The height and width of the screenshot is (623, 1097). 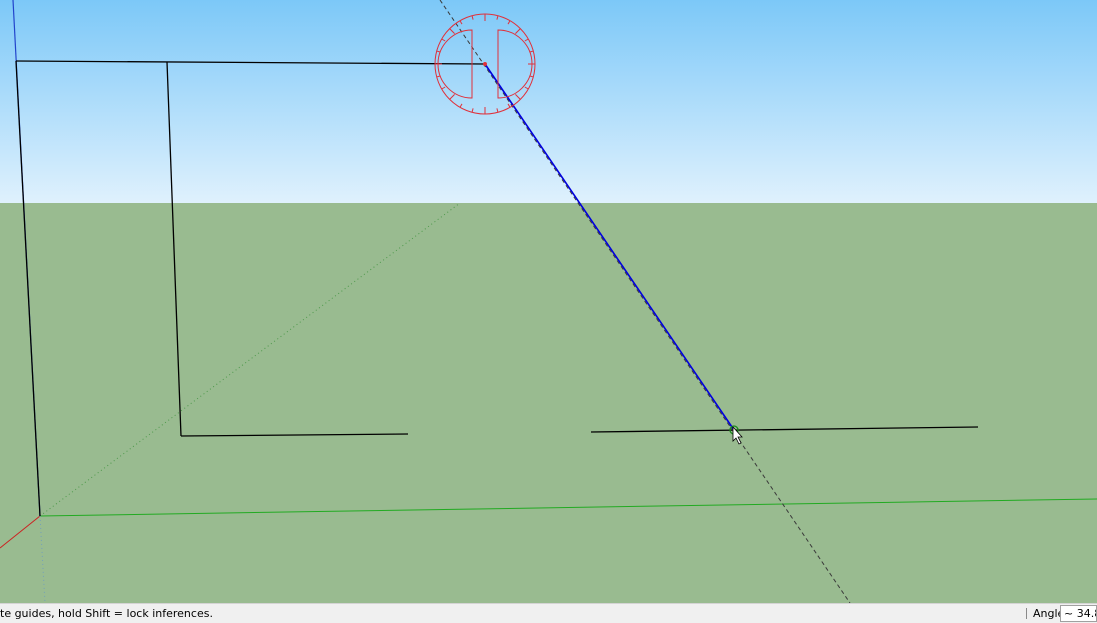 I want to click on measurements-input: ~ 34.8, so click(x=1078, y=613).